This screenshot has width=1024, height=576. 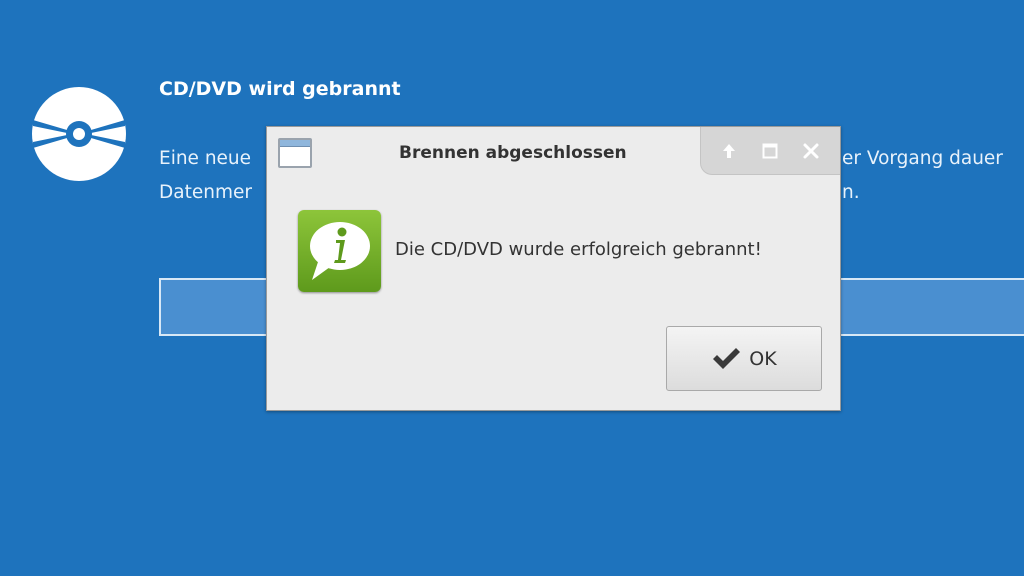 What do you see at coordinates (79, 134) in the screenshot?
I see `disc-burn-icon` at bounding box center [79, 134].